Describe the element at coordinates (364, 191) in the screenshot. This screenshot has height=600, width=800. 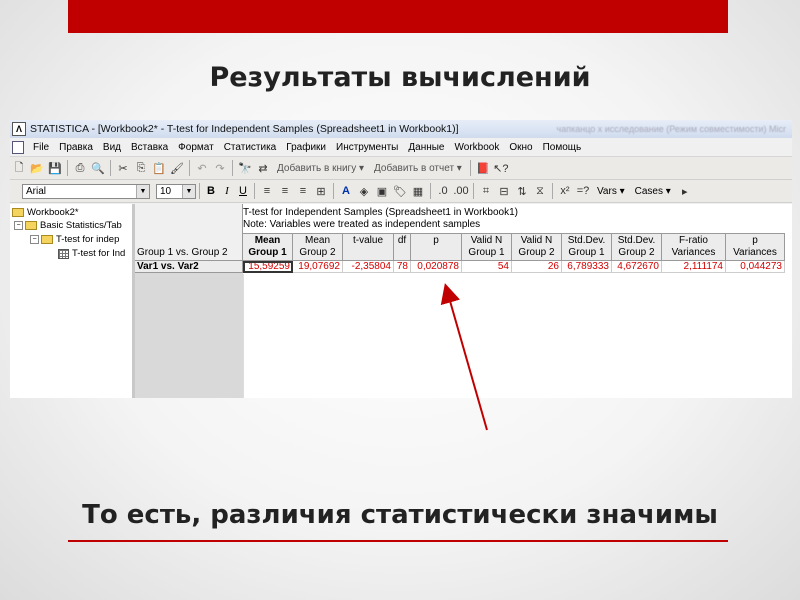
I see `fill-color-icon: ◈` at that location.